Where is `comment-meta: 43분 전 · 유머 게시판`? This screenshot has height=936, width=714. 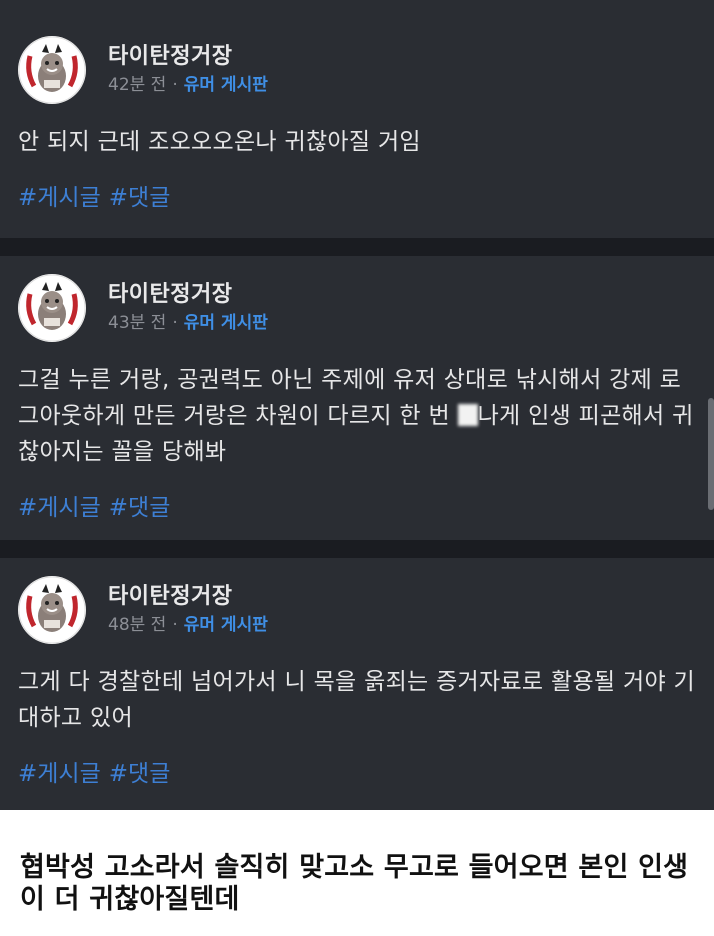 comment-meta: 43분 전 · 유머 게시판 is located at coordinates (188, 320).